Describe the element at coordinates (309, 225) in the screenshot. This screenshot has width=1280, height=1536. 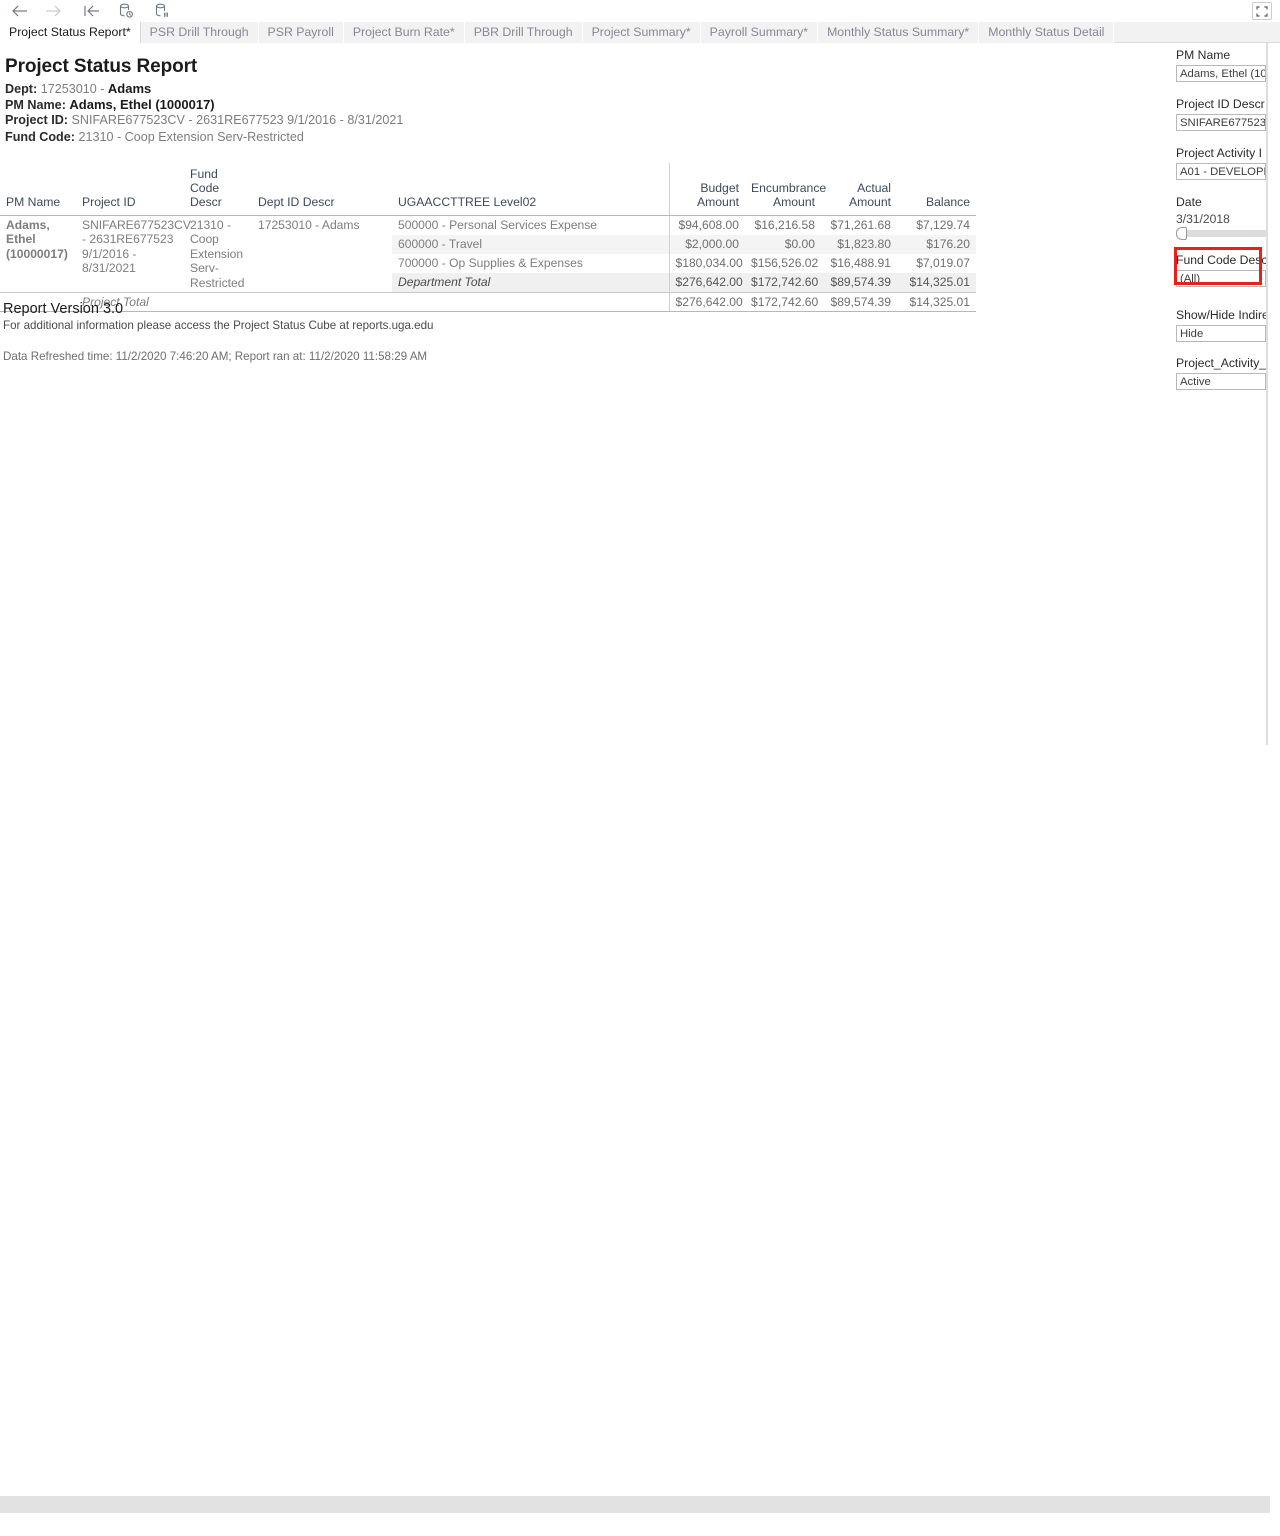
I see `cell-dept-id-descr: 17253010 - Adams` at that location.